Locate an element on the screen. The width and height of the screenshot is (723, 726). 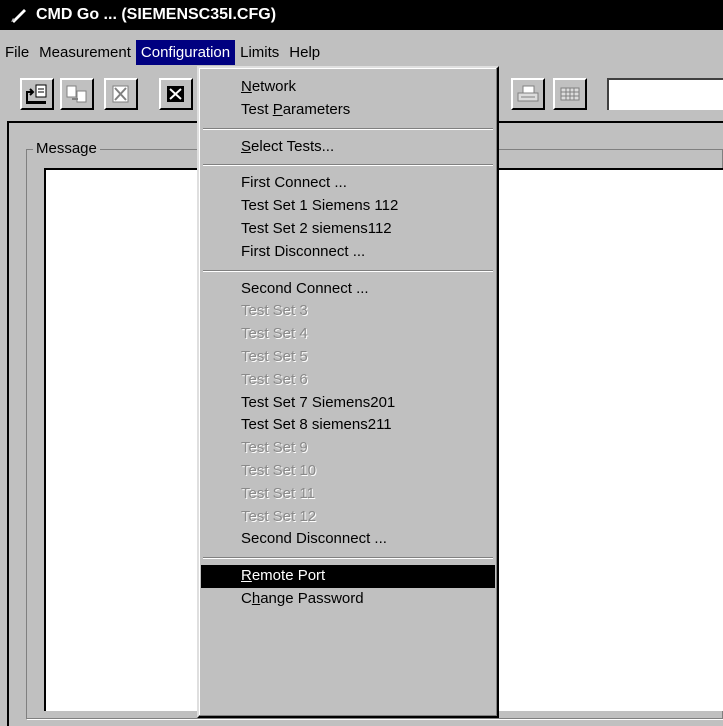
menu-item-test-parameters: Test Parameters is located at coordinates (348, 110).